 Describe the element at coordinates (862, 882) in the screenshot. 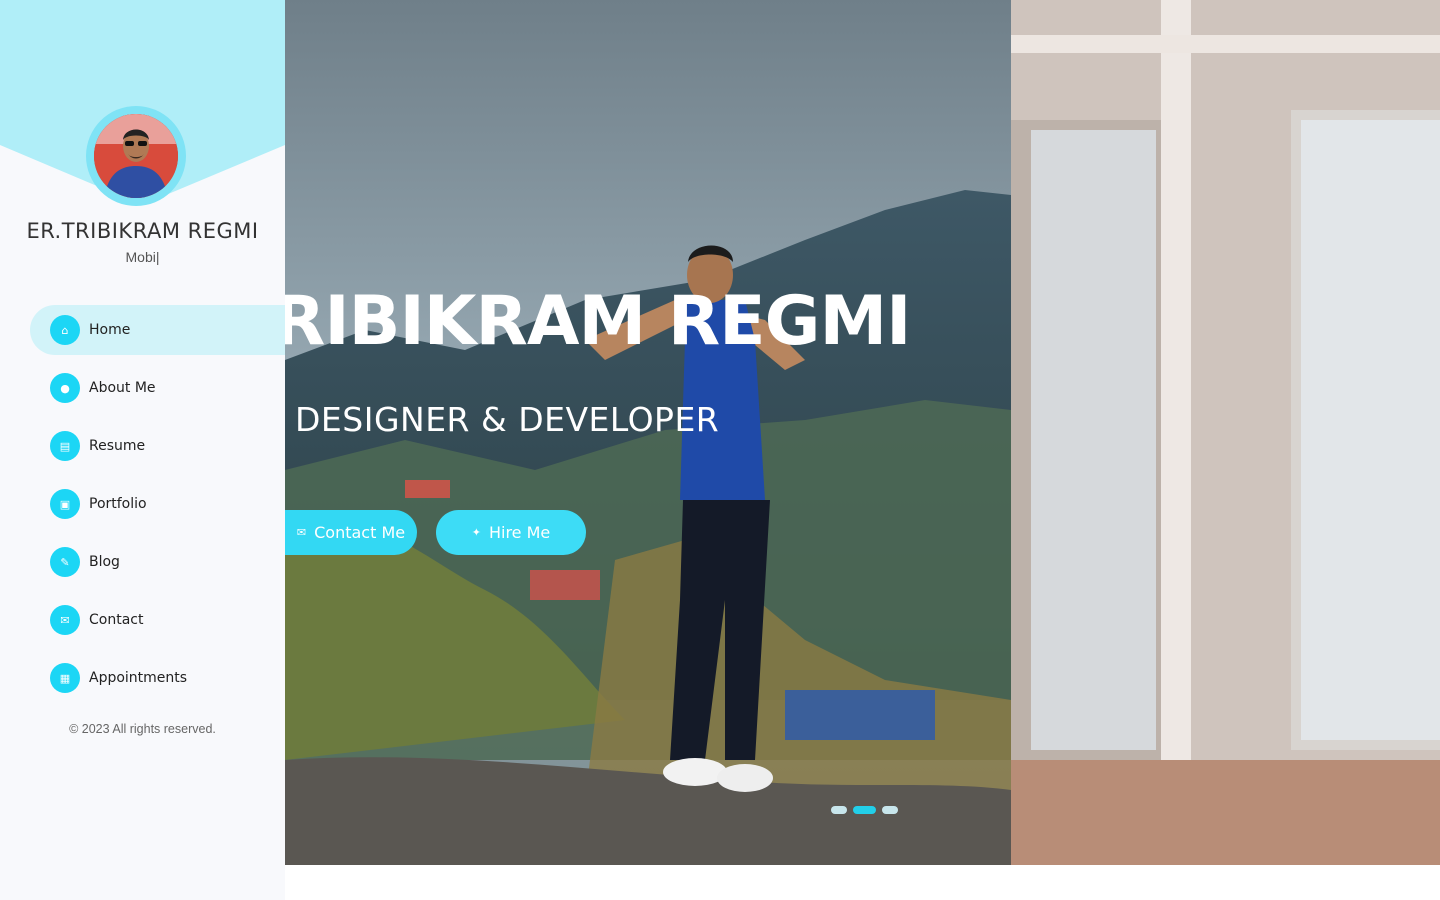

I see `page-bottom-strip` at that location.